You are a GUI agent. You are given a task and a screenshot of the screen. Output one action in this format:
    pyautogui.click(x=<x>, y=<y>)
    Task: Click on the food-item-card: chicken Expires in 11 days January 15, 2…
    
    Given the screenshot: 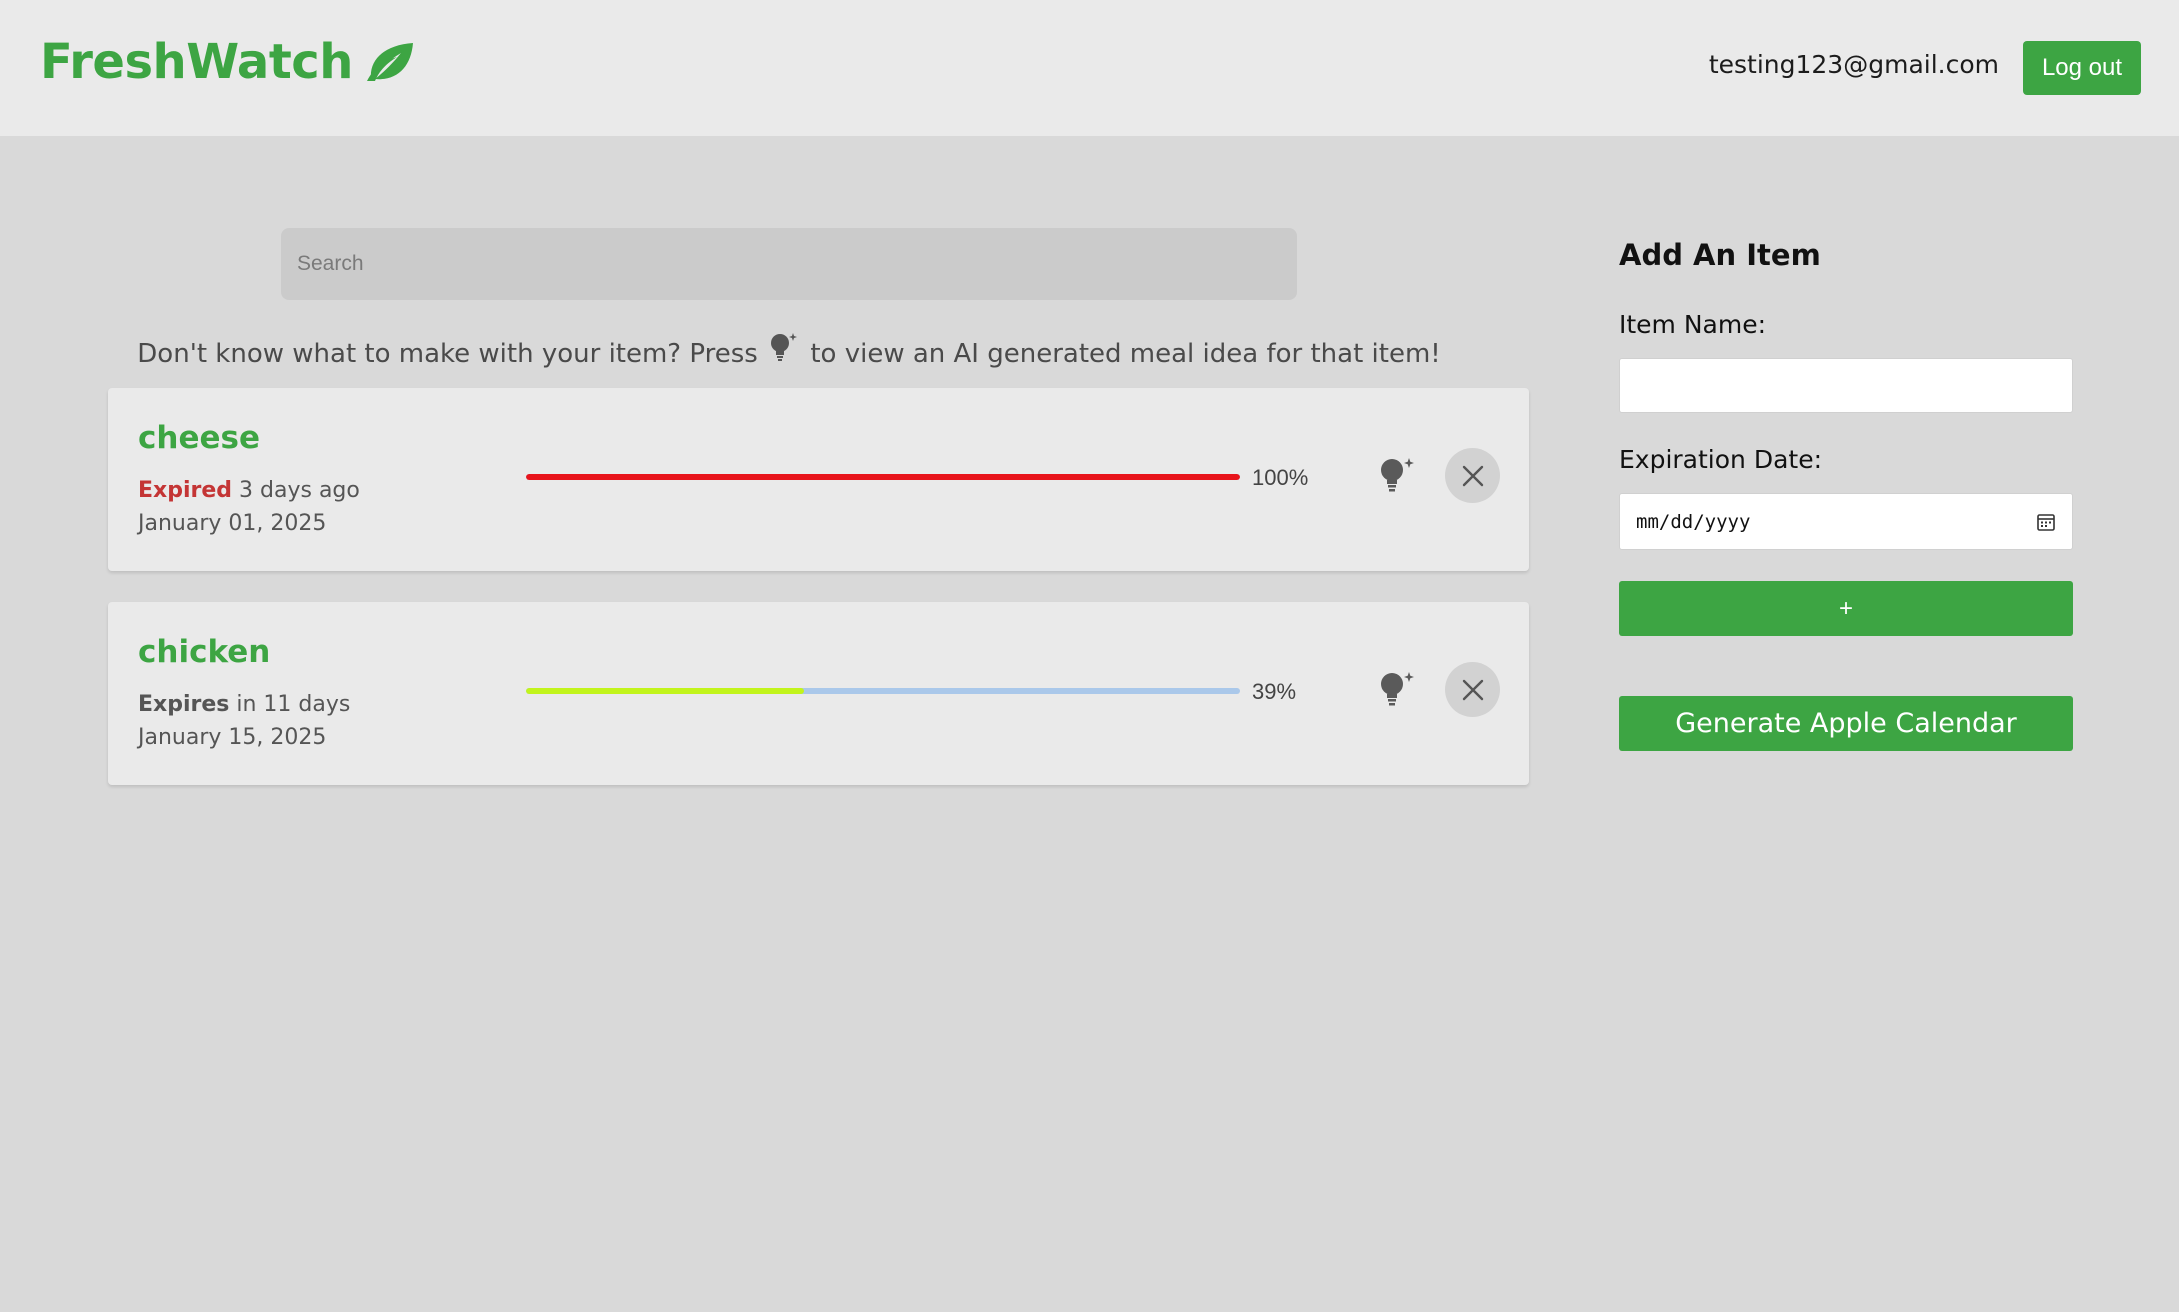 What is the action you would take?
    pyautogui.click(x=818, y=693)
    